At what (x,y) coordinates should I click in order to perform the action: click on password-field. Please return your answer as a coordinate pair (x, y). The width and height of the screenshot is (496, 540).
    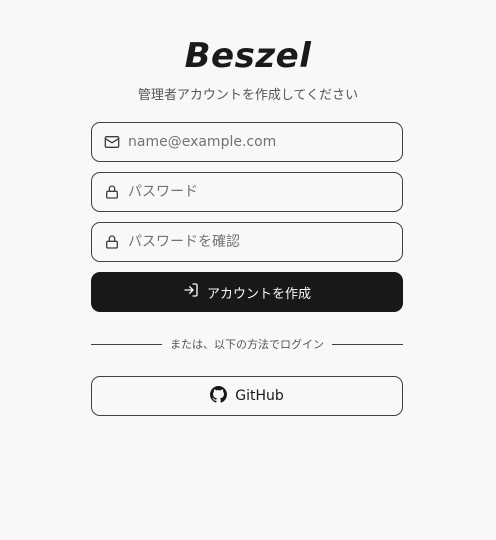
    Looking at the image, I should click on (247, 192).